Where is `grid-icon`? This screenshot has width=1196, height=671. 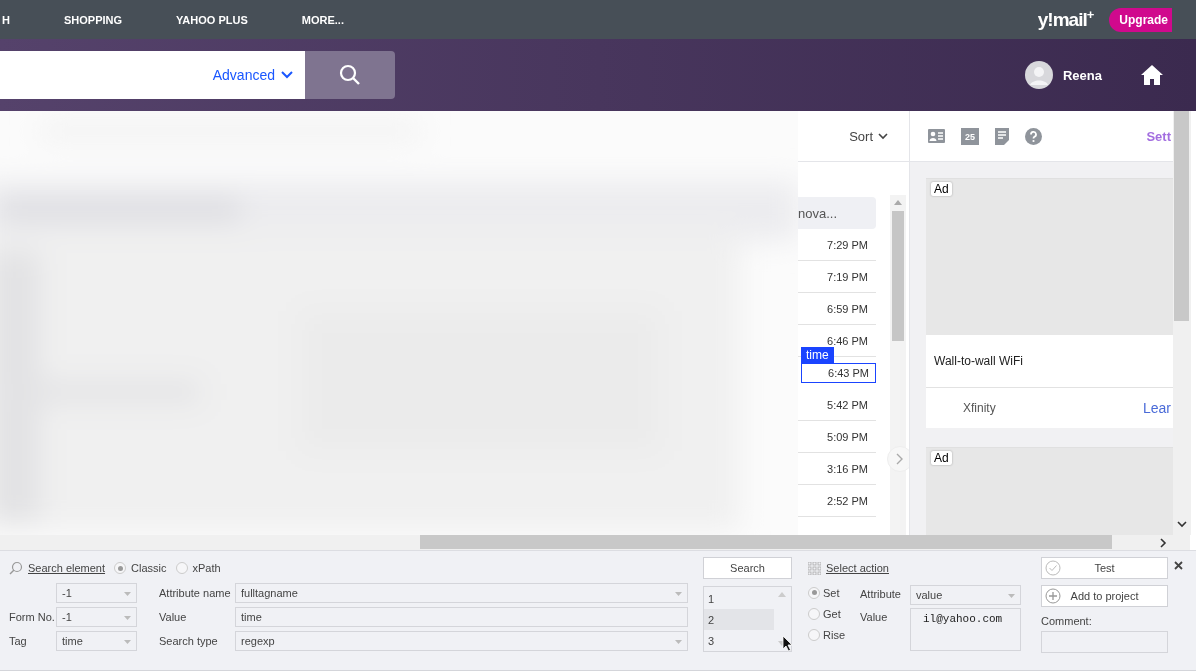
grid-icon is located at coordinates (814, 568).